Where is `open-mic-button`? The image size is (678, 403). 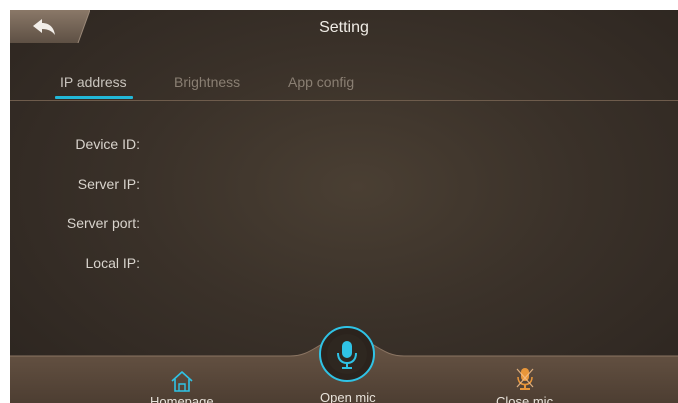 open-mic-button is located at coordinates (347, 354).